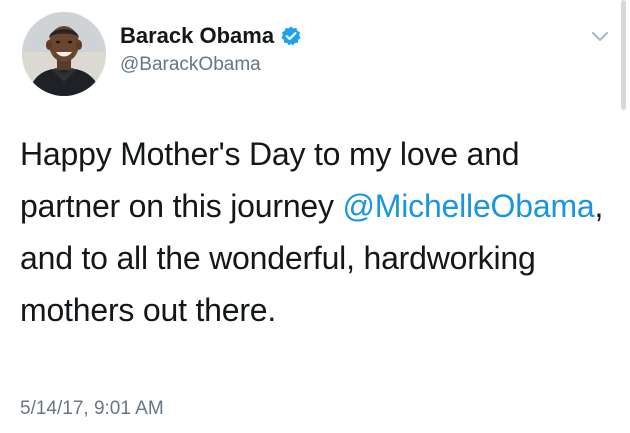  I want to click on author-name-row: Barack Obama, so click(211, 36).